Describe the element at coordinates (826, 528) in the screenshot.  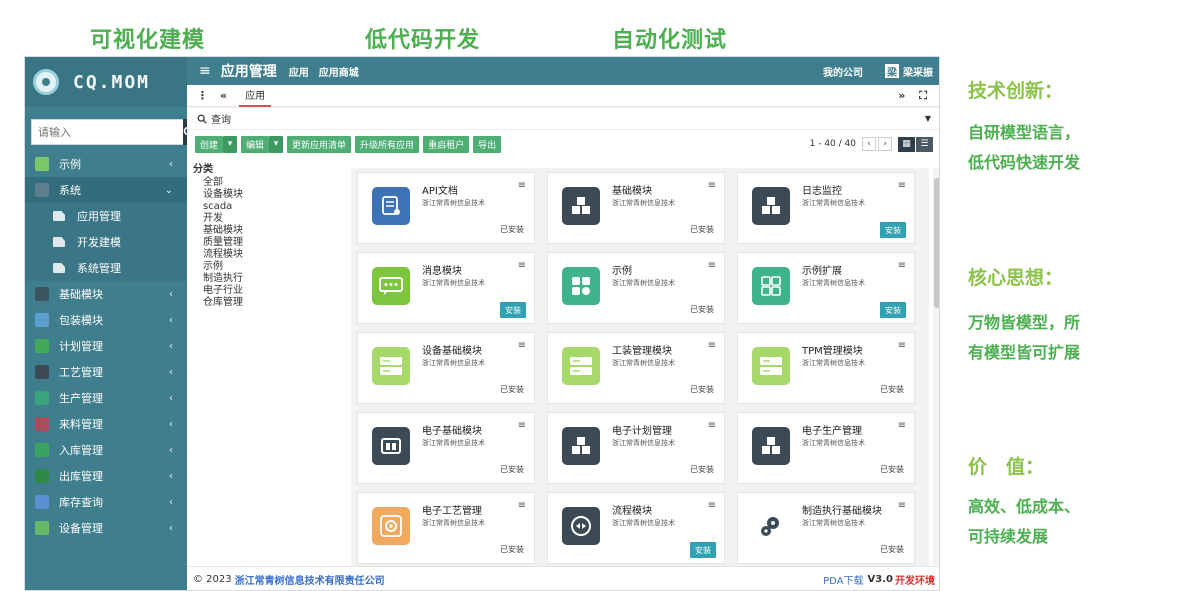
I see `app-card: 制造执行基础模块 浙江常青树信息技术 ≡ 已安装` at that location.